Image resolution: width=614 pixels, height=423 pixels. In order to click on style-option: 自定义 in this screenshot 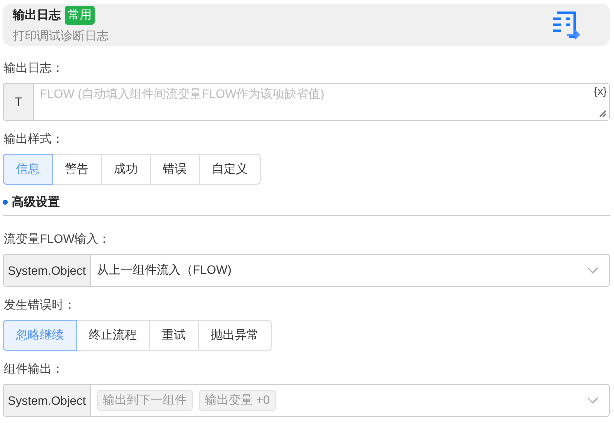, I will do `click(230, 169)`.